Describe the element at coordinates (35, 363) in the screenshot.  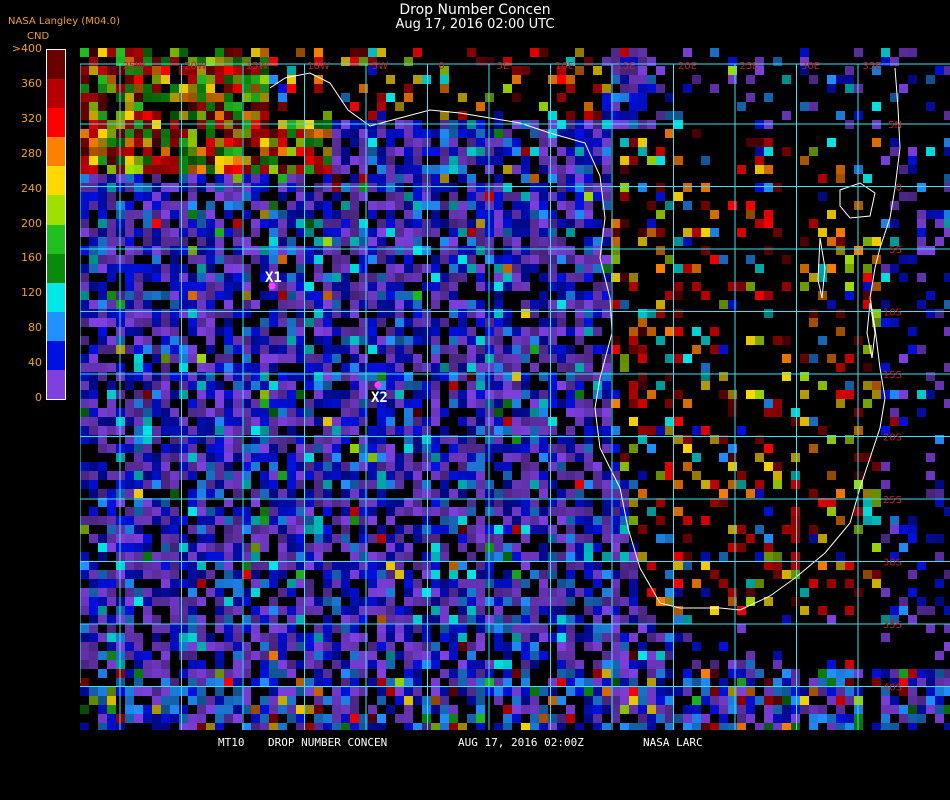
I see `color-scale-tick: 40` at that location.